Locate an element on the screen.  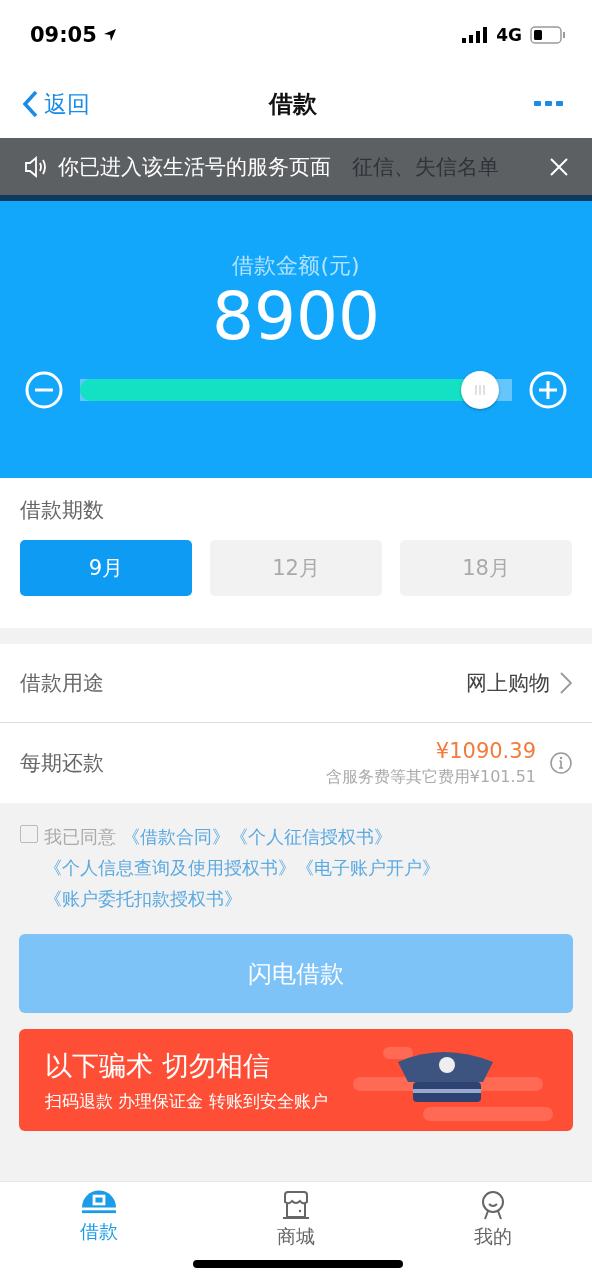
amount-label: 借款金额(元) is located at coordinates (296, 266).